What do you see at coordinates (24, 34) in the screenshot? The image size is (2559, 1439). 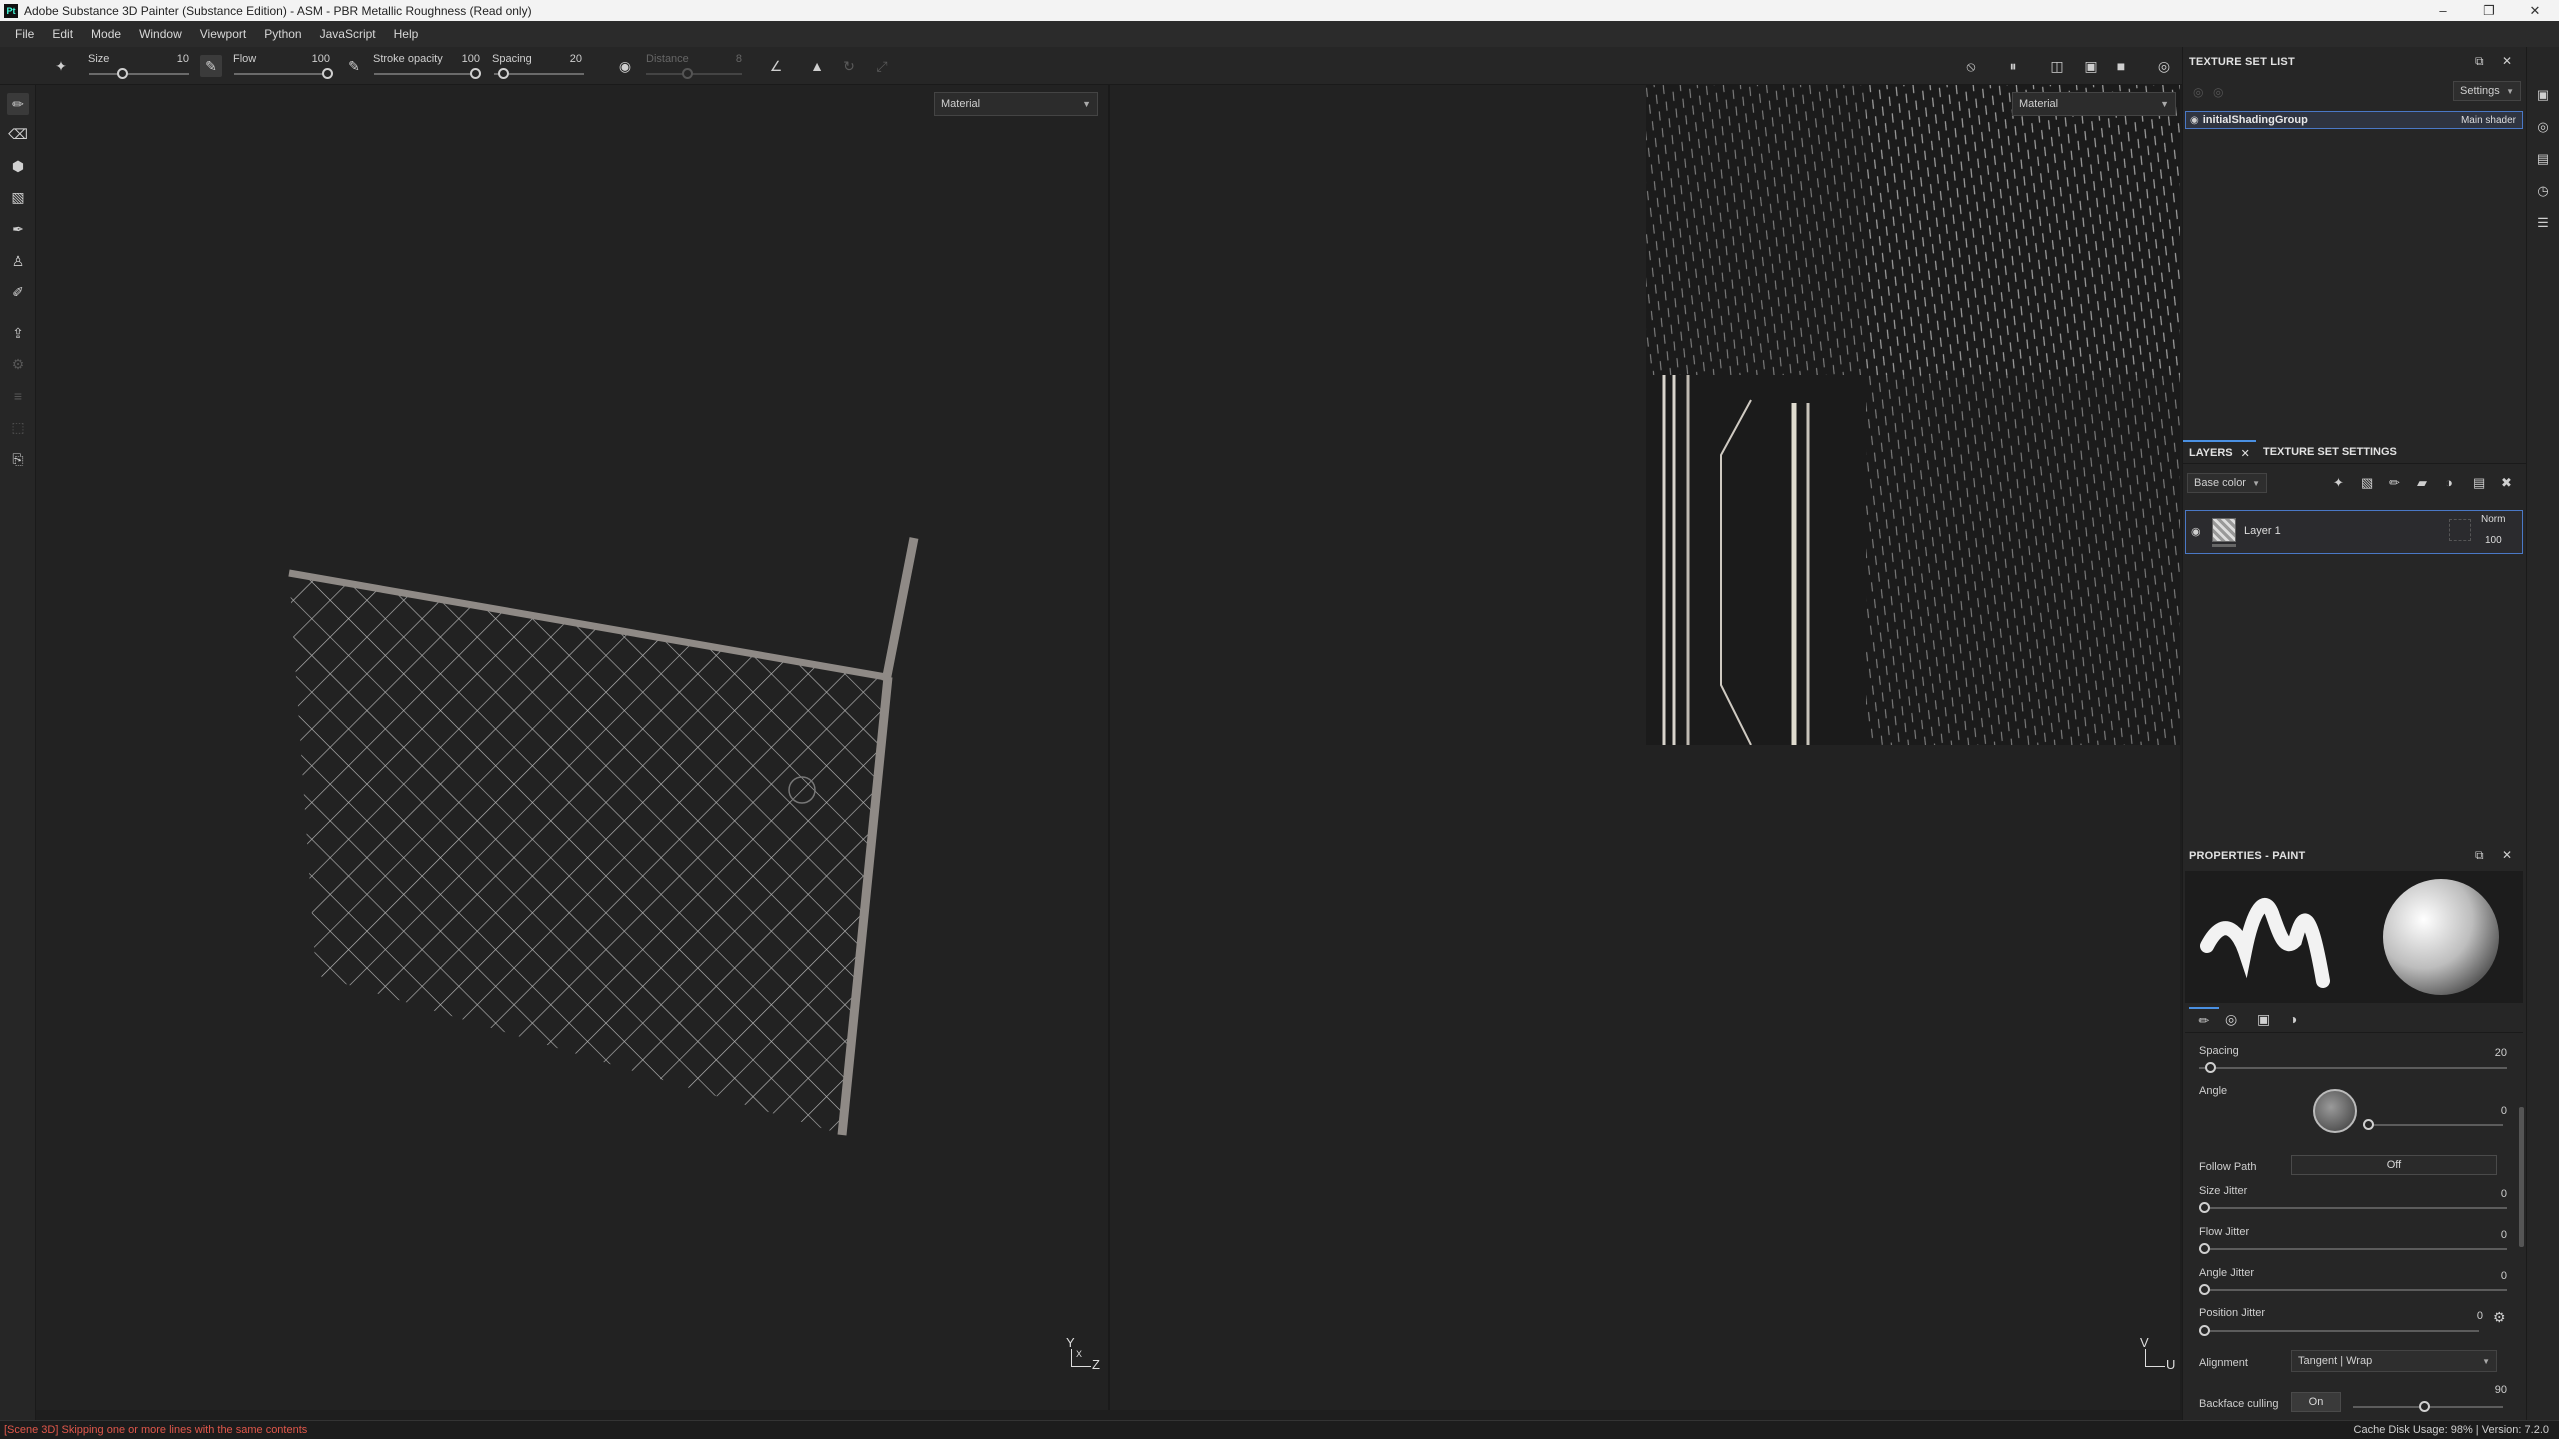 I see `menu-file: File` at bounding box center [24, 34].